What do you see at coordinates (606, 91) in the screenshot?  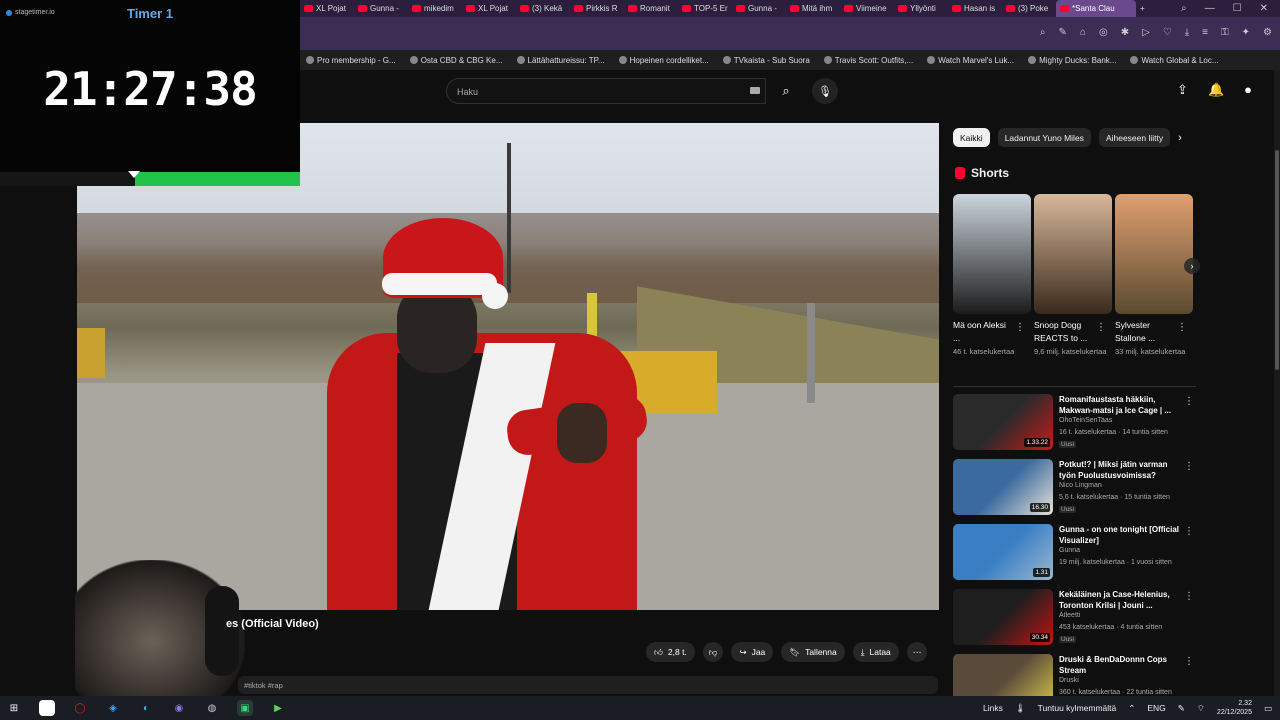 I see `search-input: Haku` at bounding box center [606, 91].